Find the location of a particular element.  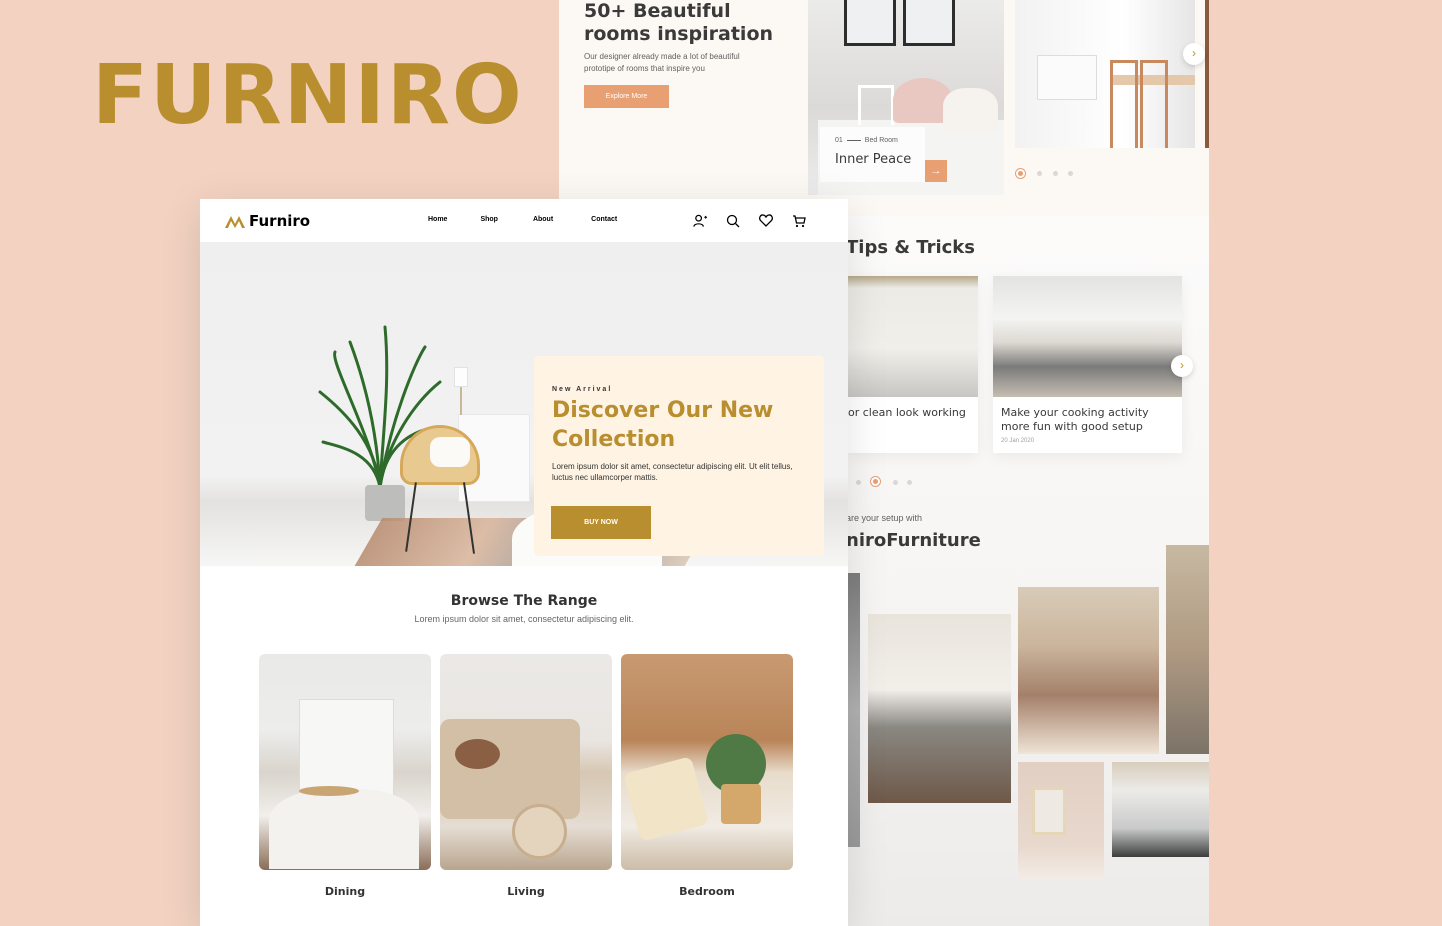

gallery-photo-kitchen is located at coordinates (1160, 809).